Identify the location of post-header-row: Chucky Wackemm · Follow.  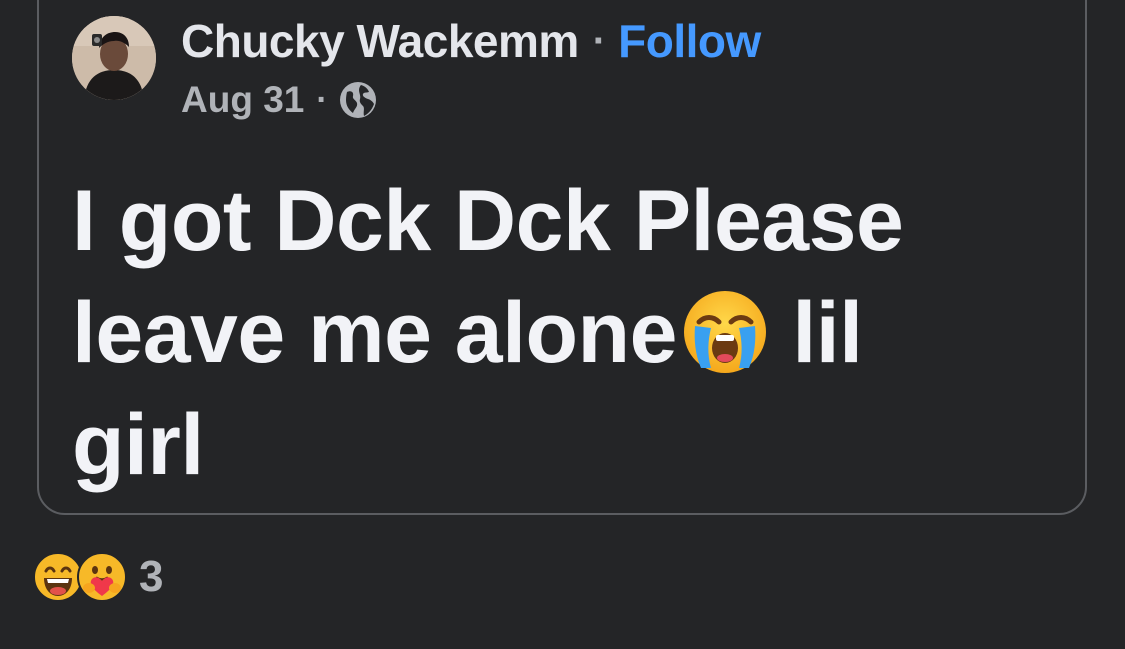
(471, 41).